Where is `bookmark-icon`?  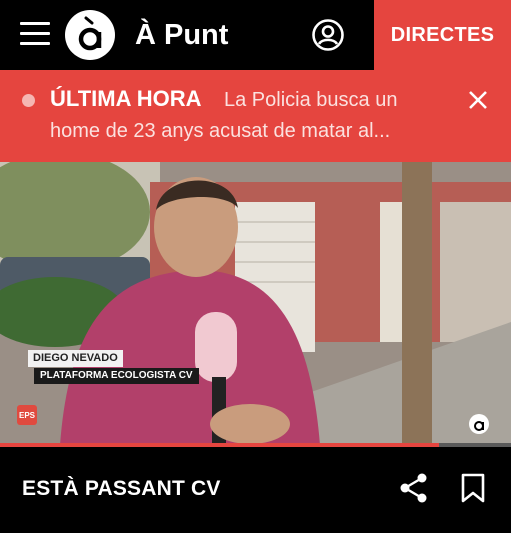 bookmark-icon is located at coordinates (473, 488).